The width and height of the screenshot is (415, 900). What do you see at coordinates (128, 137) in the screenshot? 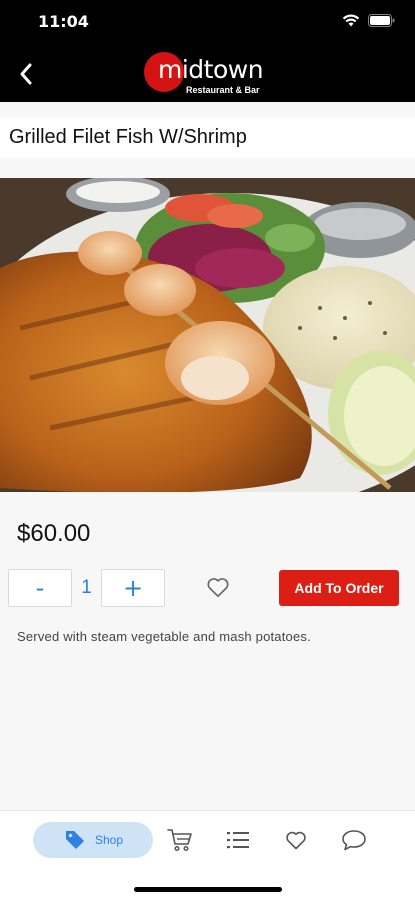
I see `item-title: Grilled Filet Fish W/Shrimp` at bounding box center [128, 137].